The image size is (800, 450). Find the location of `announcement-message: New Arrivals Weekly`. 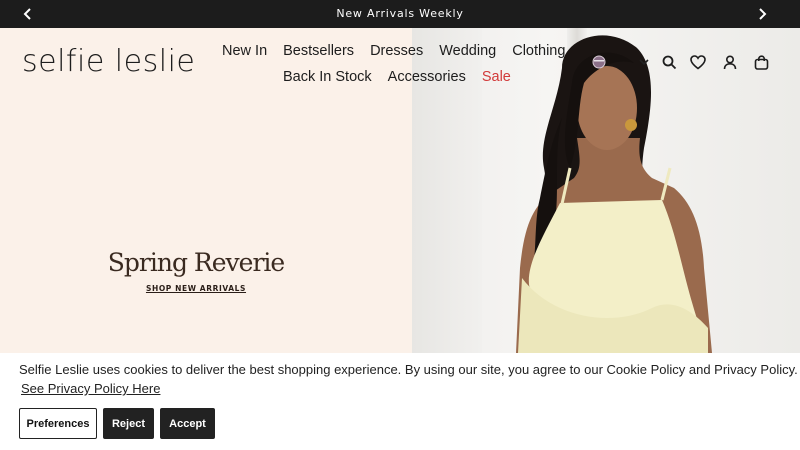

announcement-message: New Arrivals Weekly is located at coordinates (400, 13).